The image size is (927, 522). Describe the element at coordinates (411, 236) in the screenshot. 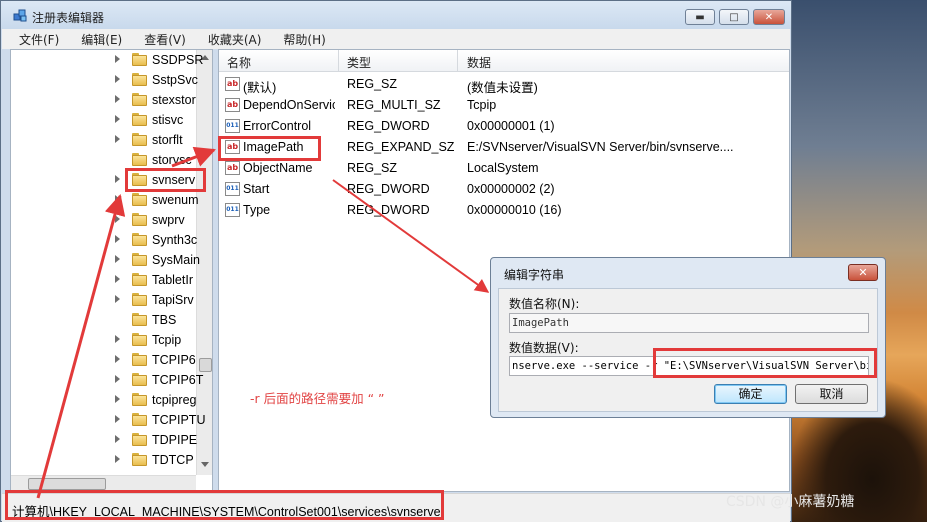

I see `arrow-imagepath-to-dialog` at that location.